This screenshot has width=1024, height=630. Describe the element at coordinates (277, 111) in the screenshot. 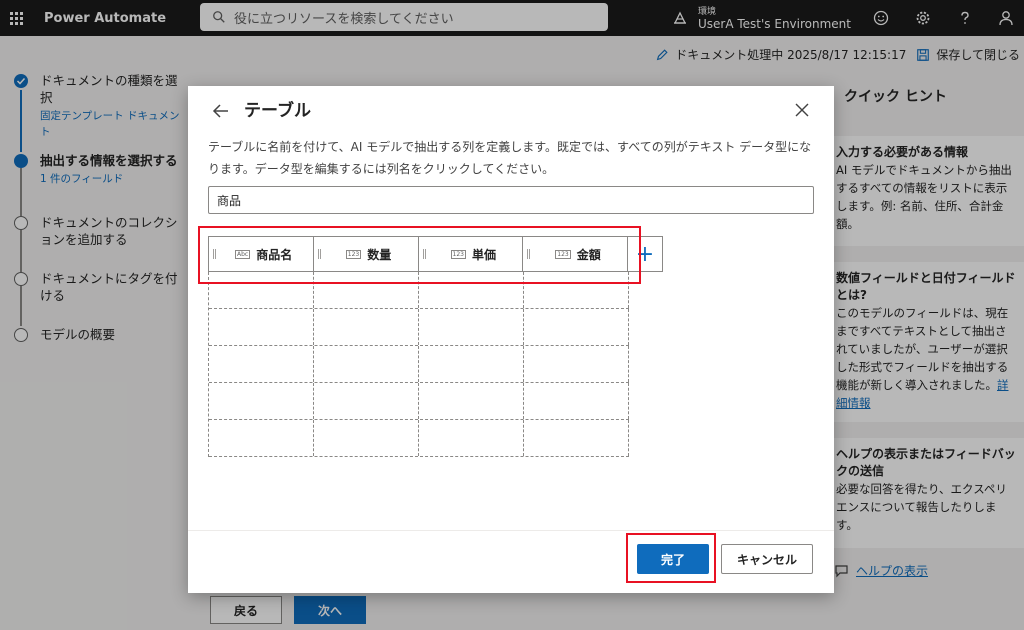

I see `dialog-title: テーブル` at that location.